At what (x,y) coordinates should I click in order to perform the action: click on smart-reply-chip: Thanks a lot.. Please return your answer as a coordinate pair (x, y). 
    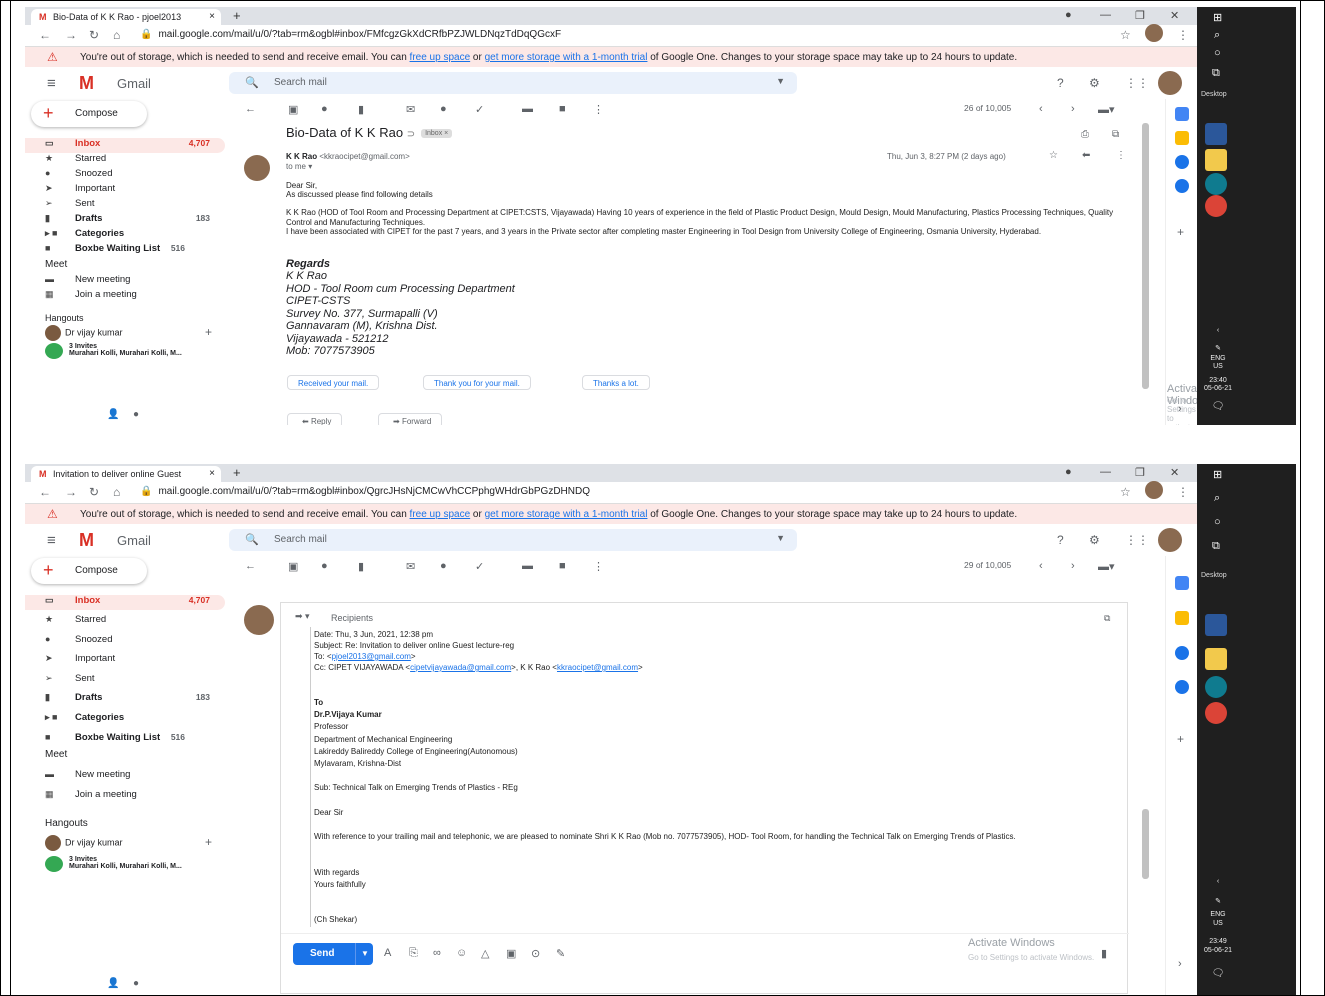
    Looking at the image, I should click on (616, 382).